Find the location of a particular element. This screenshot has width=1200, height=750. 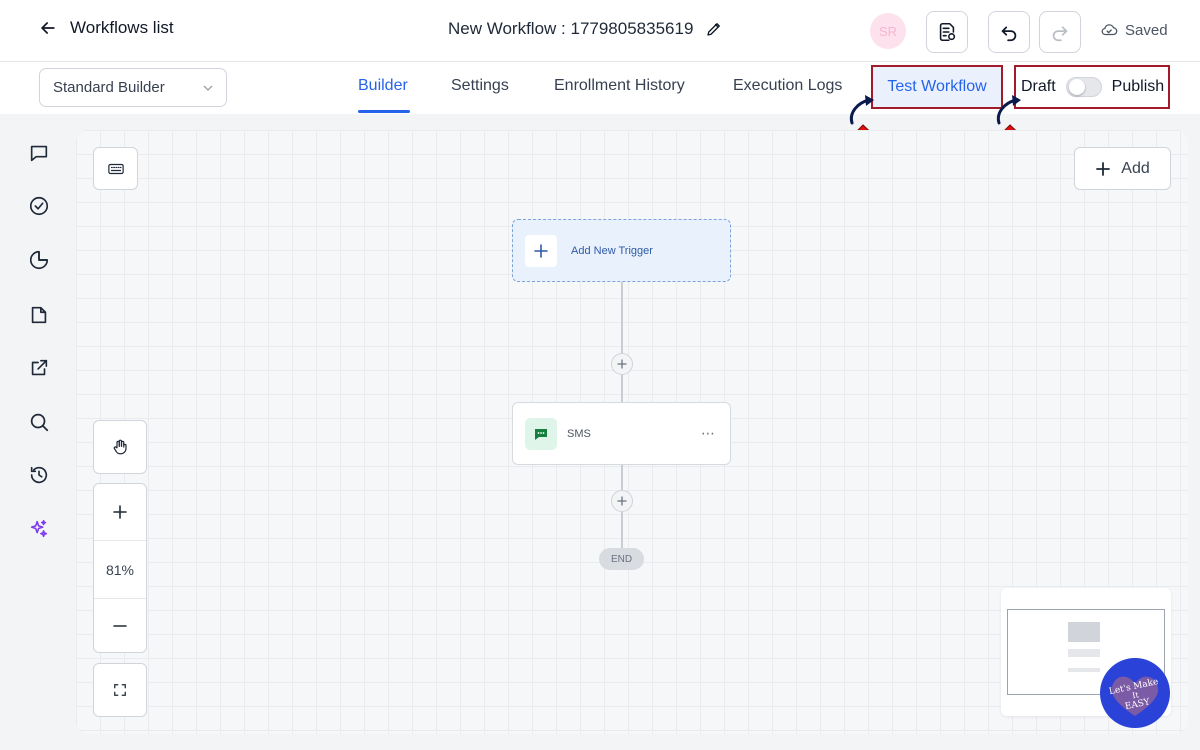

notes-icon is located at coordinates (947, 32).